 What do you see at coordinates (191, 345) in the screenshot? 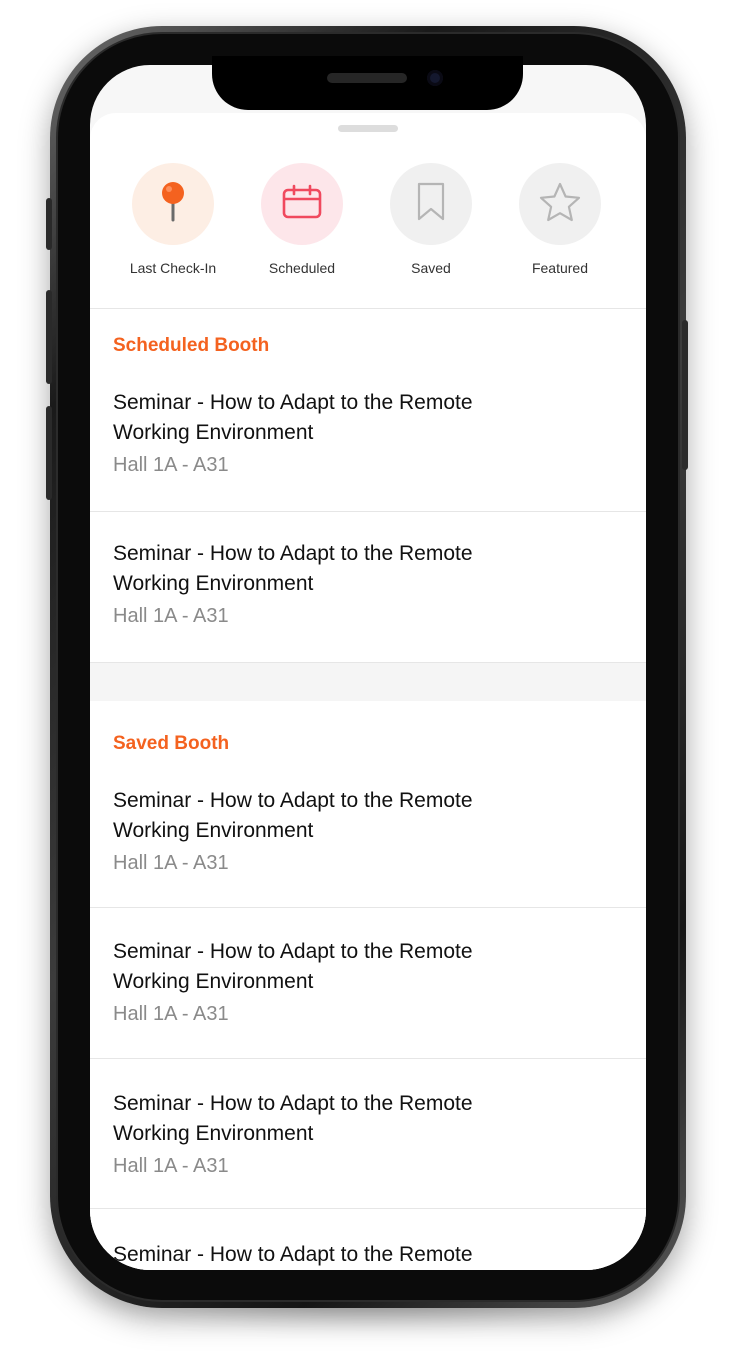
I see `section-title: Scheduled Booth` at bounding box center [191, 345].